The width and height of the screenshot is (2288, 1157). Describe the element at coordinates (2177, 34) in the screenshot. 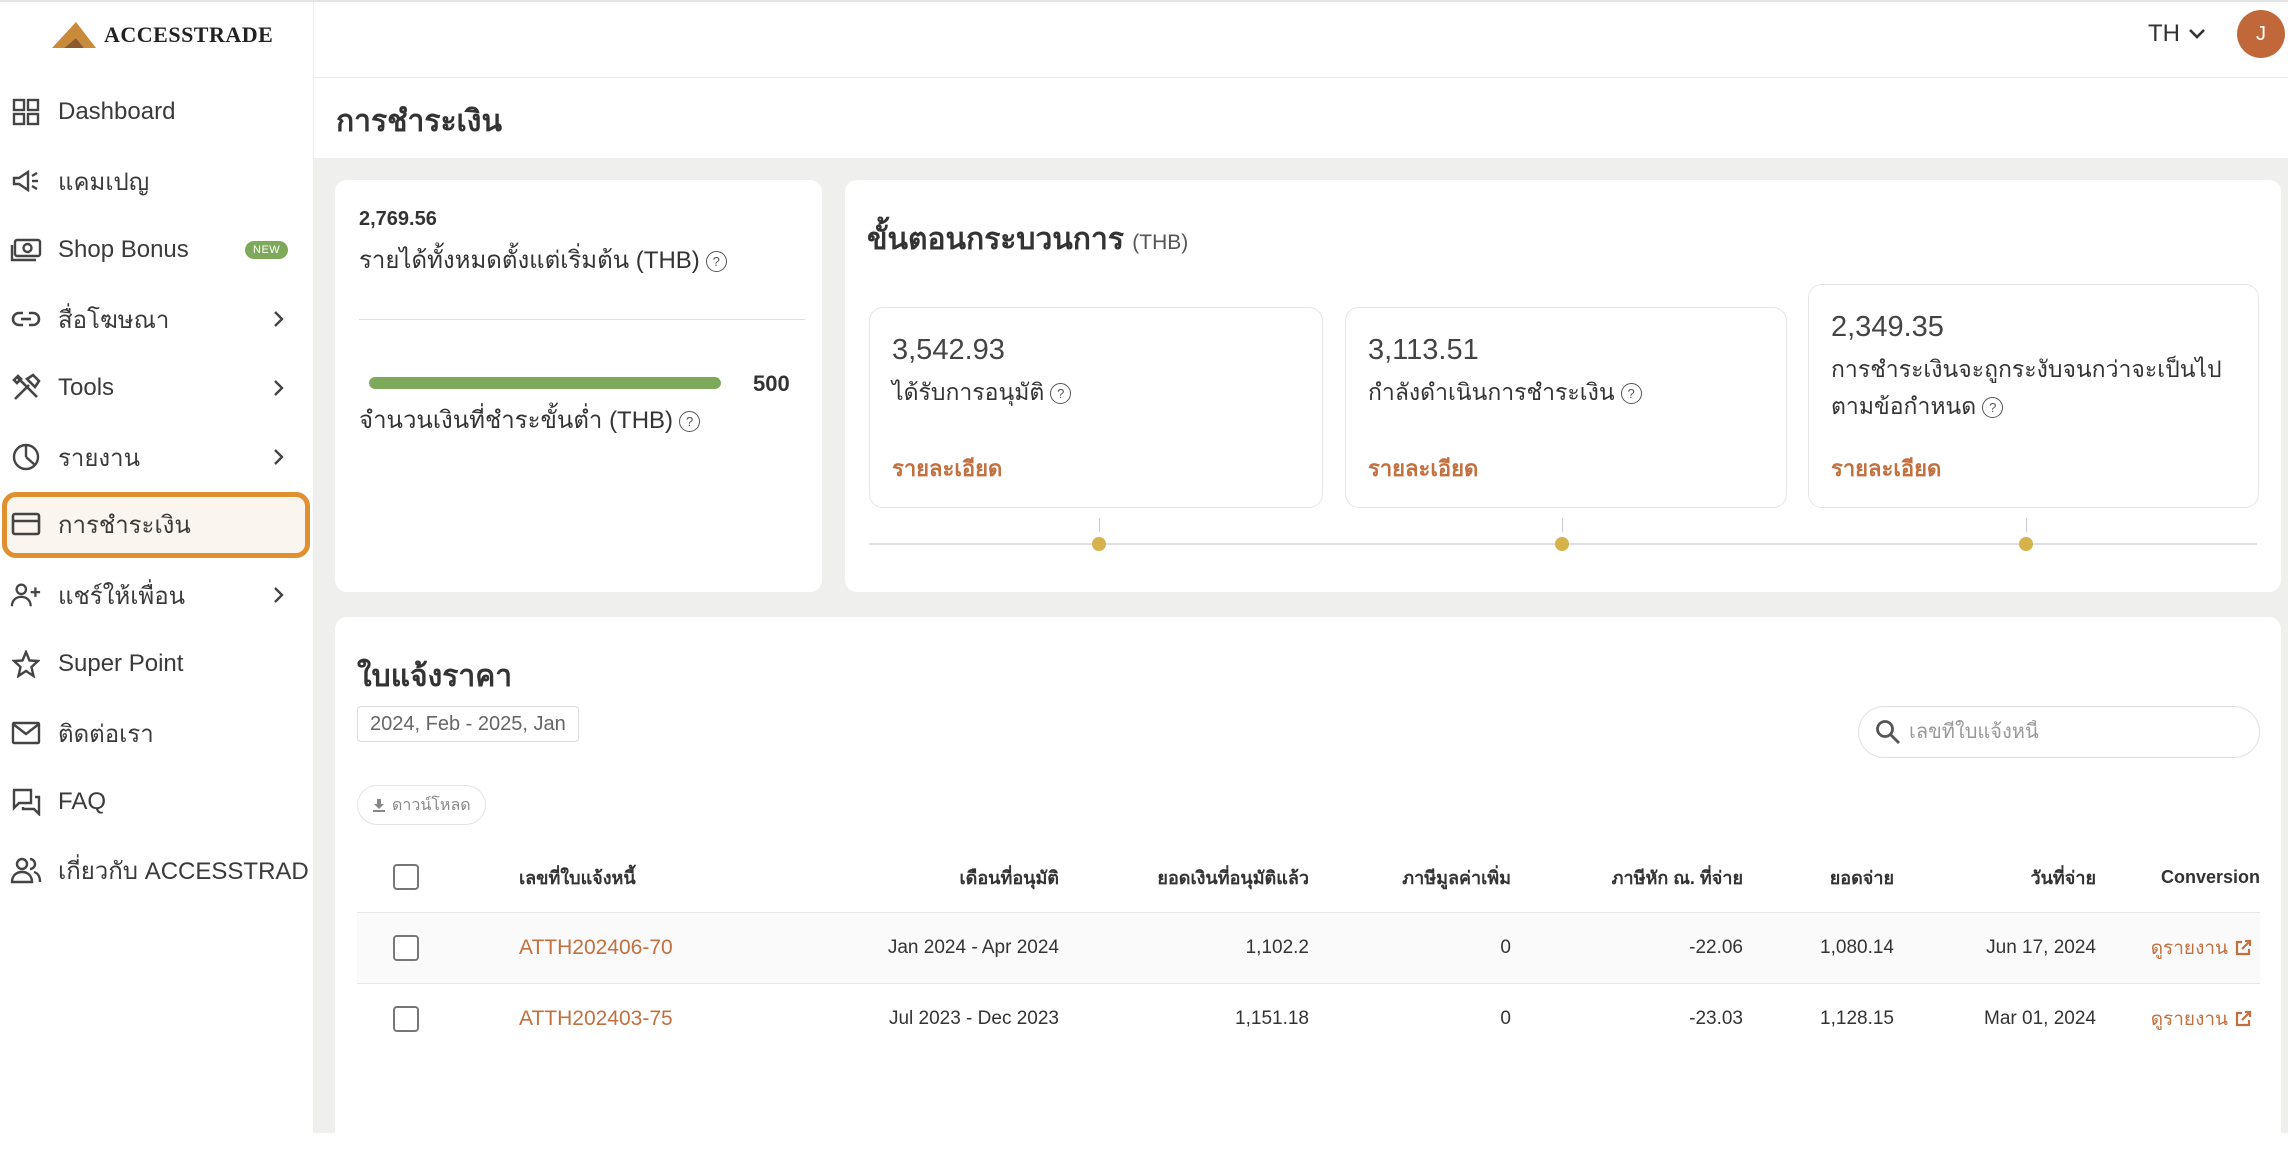

I see `language-selector: TH` at that location.